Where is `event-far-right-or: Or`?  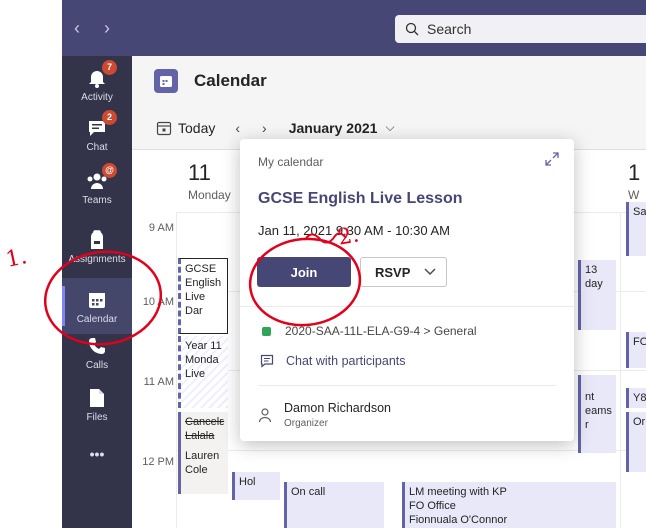 event-far-right-or: Or is located at coordinates (636, 442).